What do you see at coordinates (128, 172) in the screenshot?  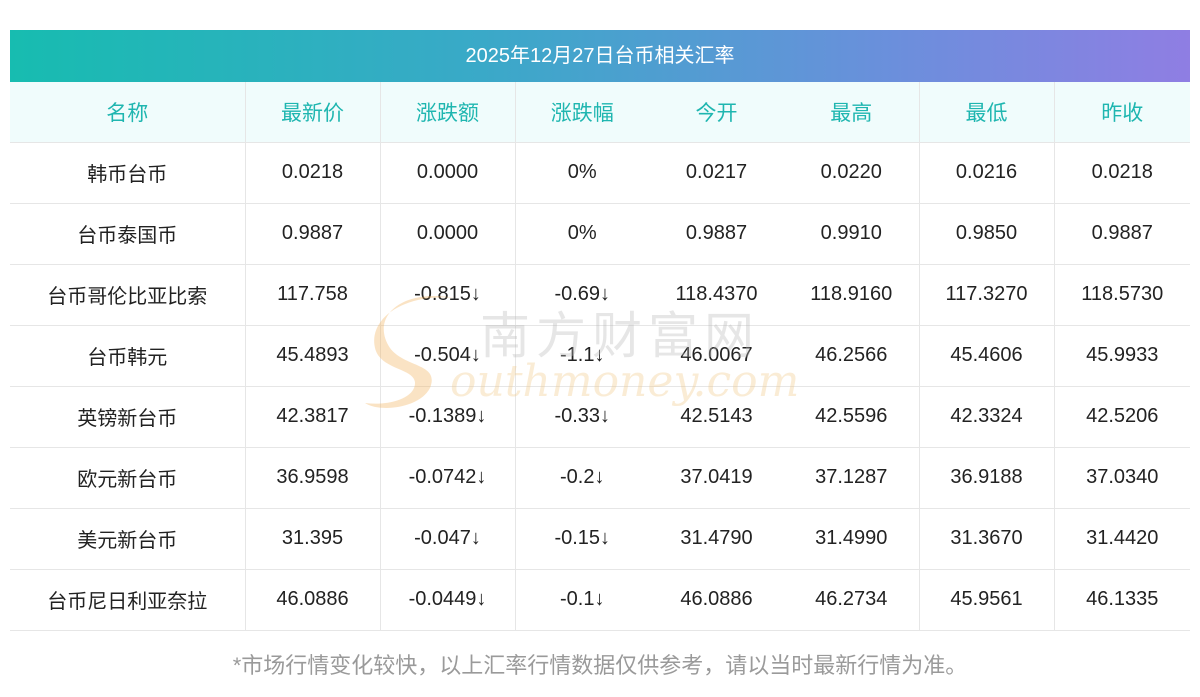 I see `cell-name: 韩币台币` at bounding box center [128, 172].